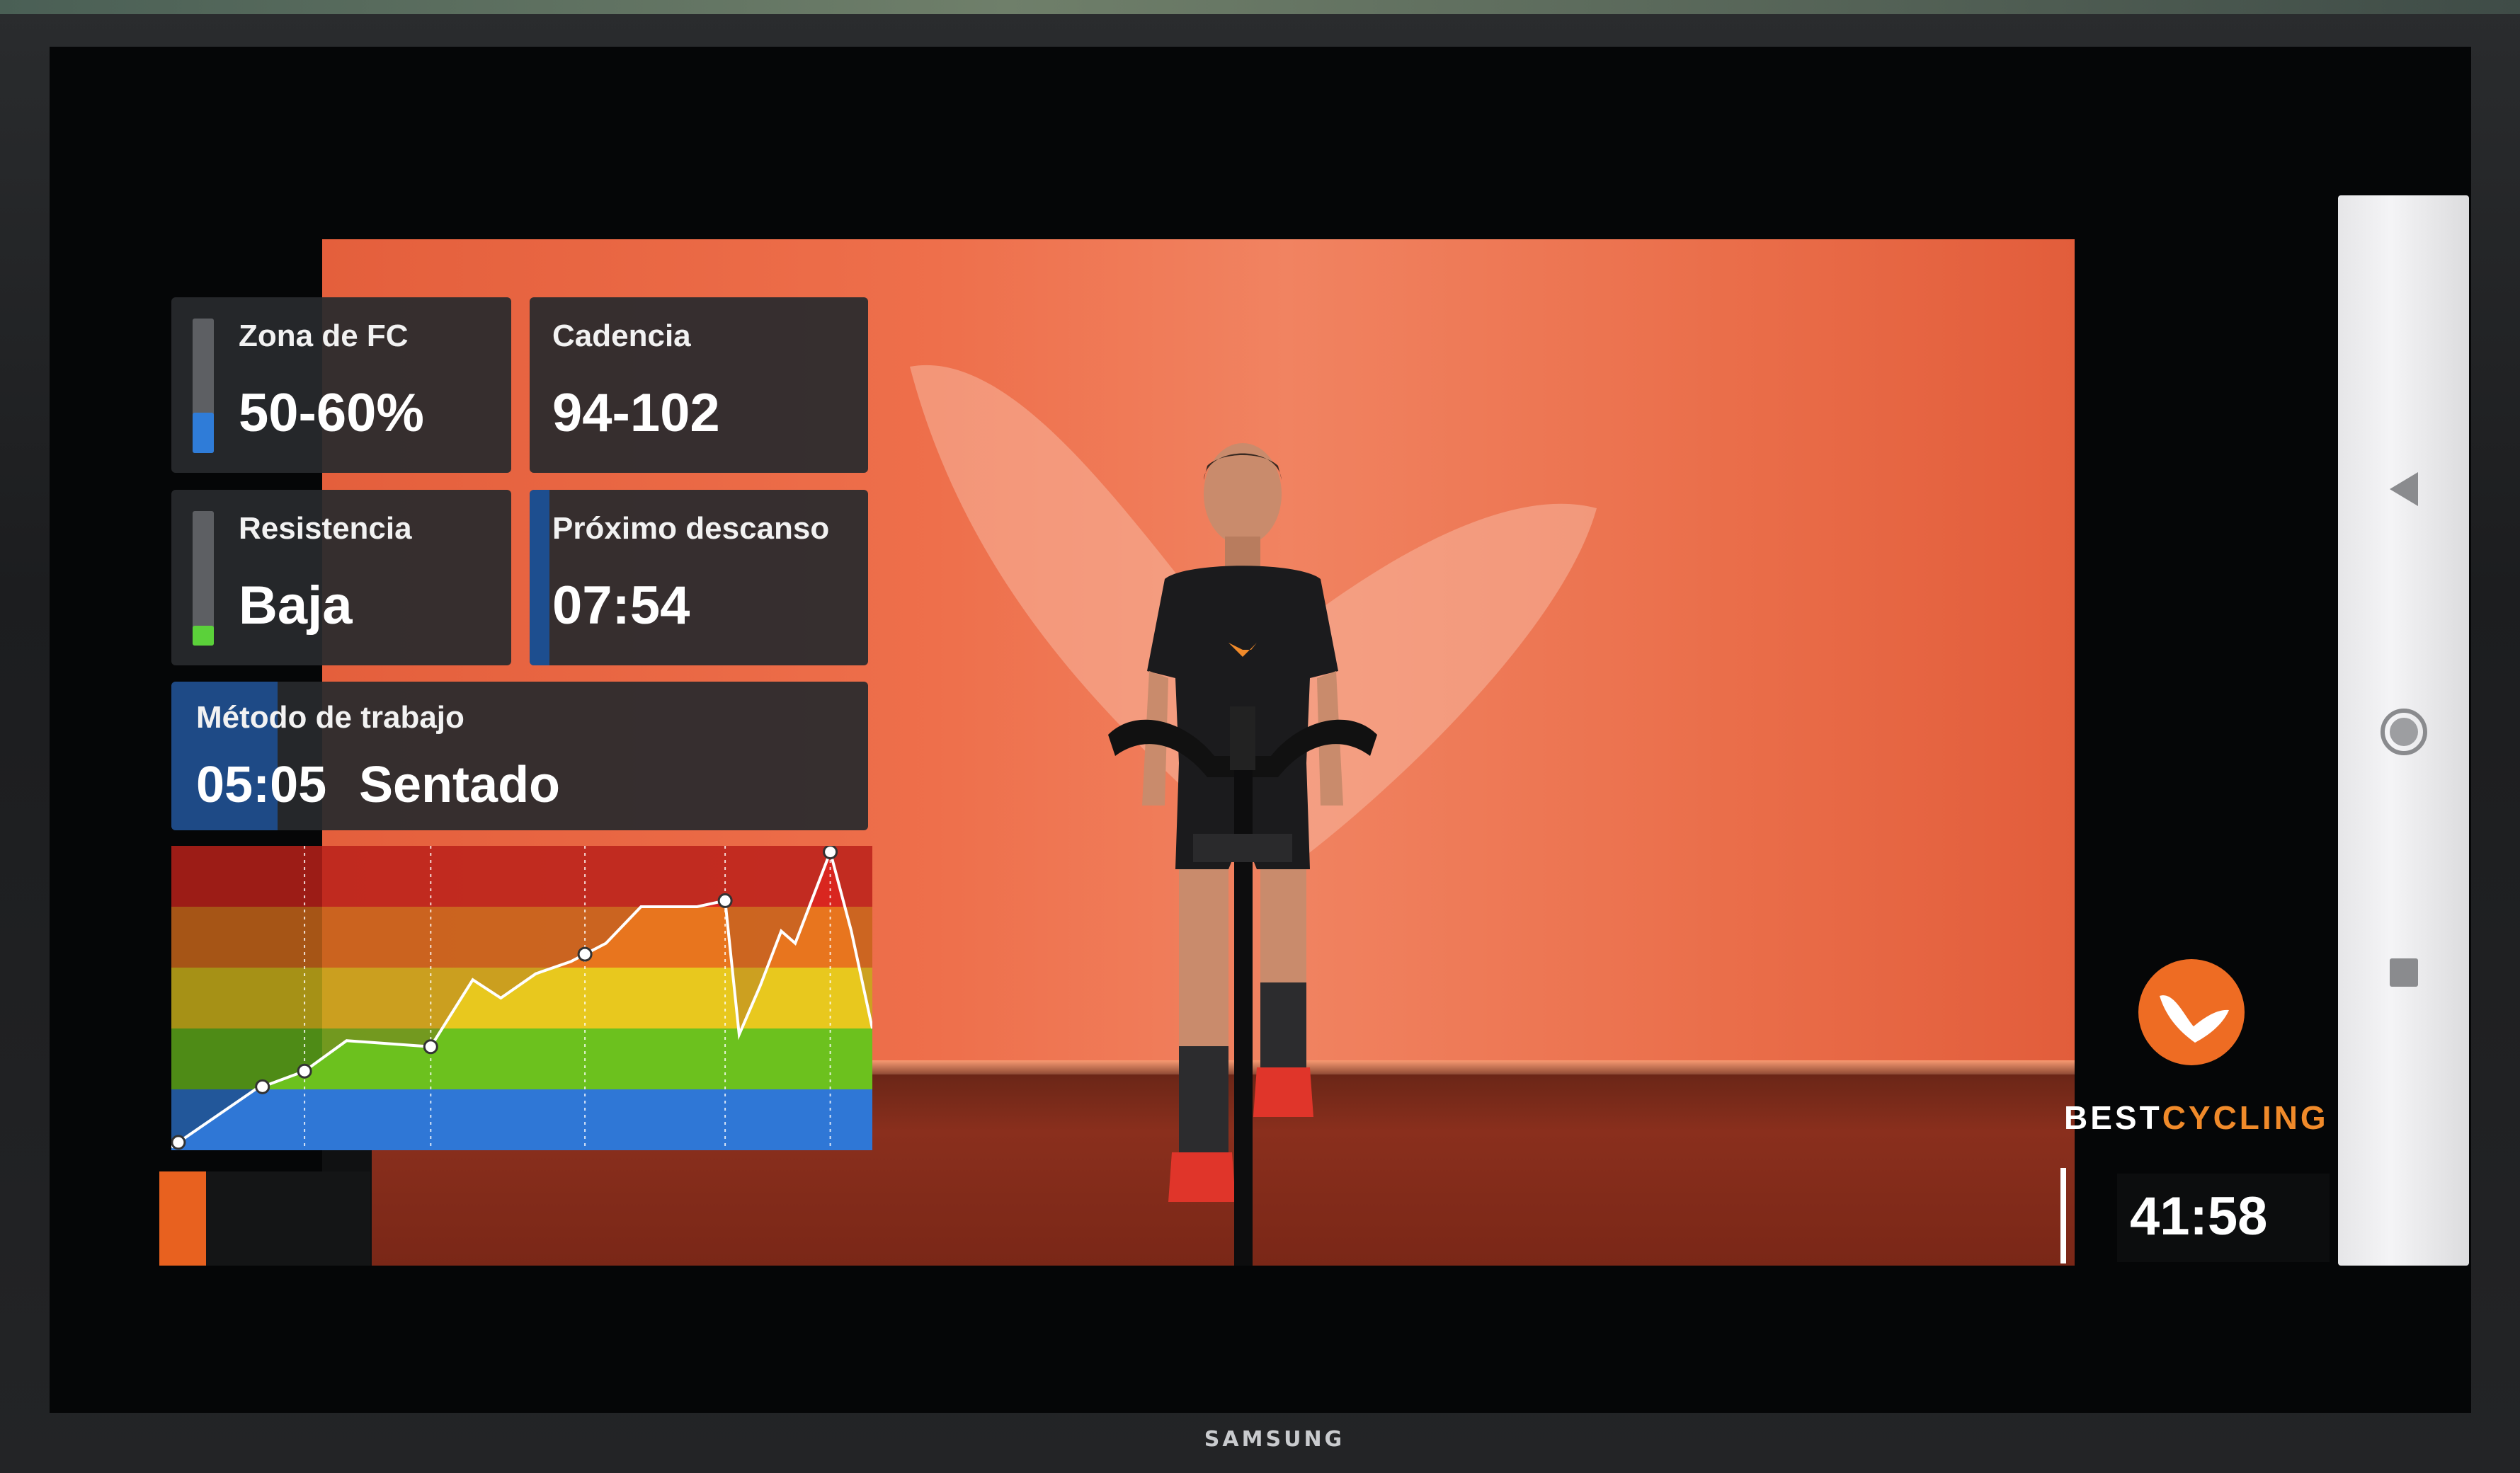 The width and height of the screenshot is (2520, 1473). What do you see at coordinates (1274, 1439) in the screenshot?
I see `tv-brand: SAMSUNG` at bounding box center [1274, 1439].